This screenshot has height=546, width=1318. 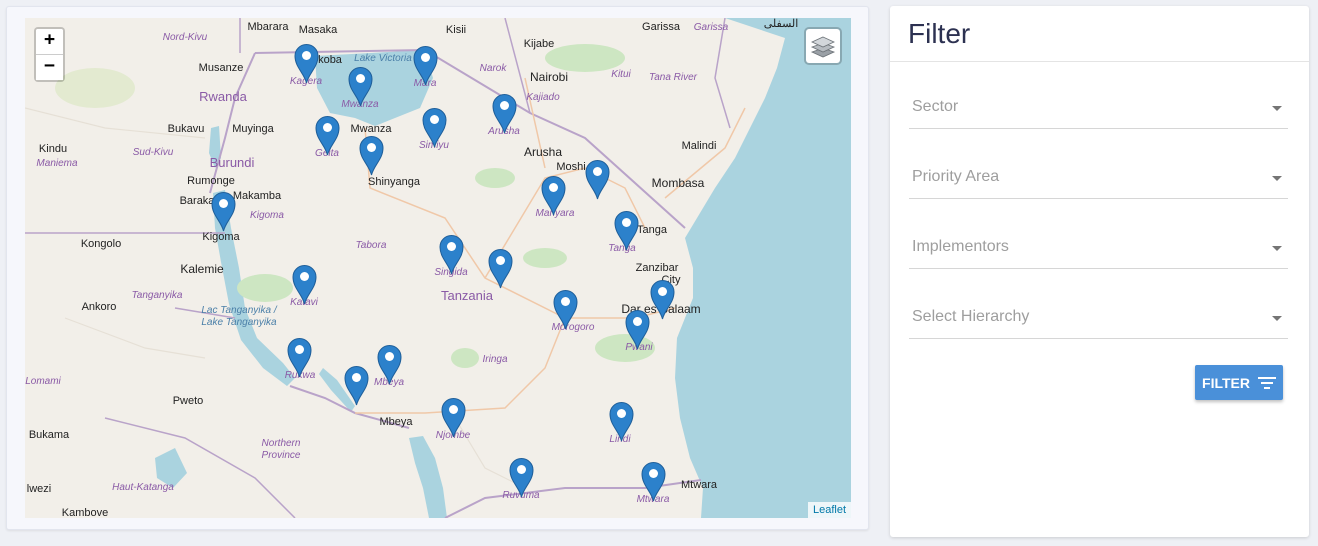 I want to click on place-label: Kindu, so click(x=53, y=149).